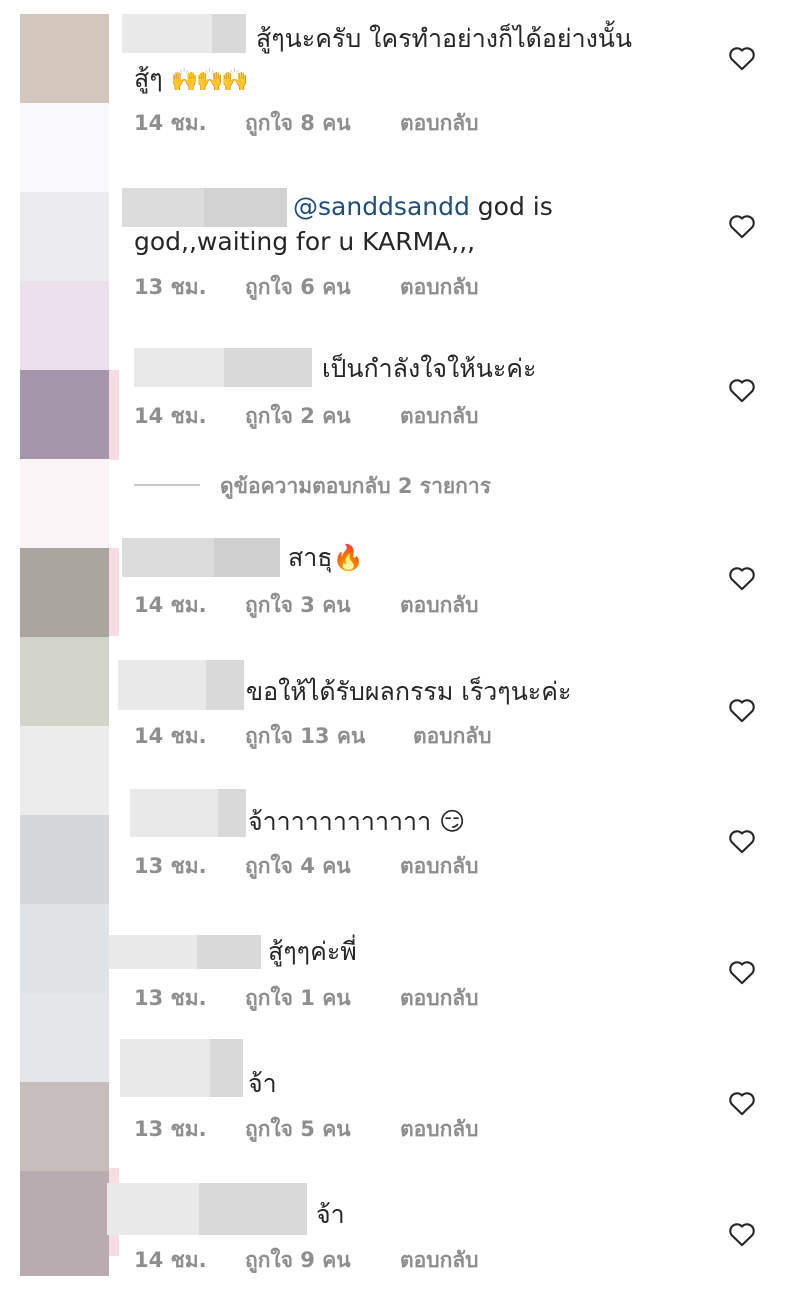 The image size is (800, 1306). I want to click on raising-hands-emoji-icon: 🙌🙌🙌, so click(209, 80).